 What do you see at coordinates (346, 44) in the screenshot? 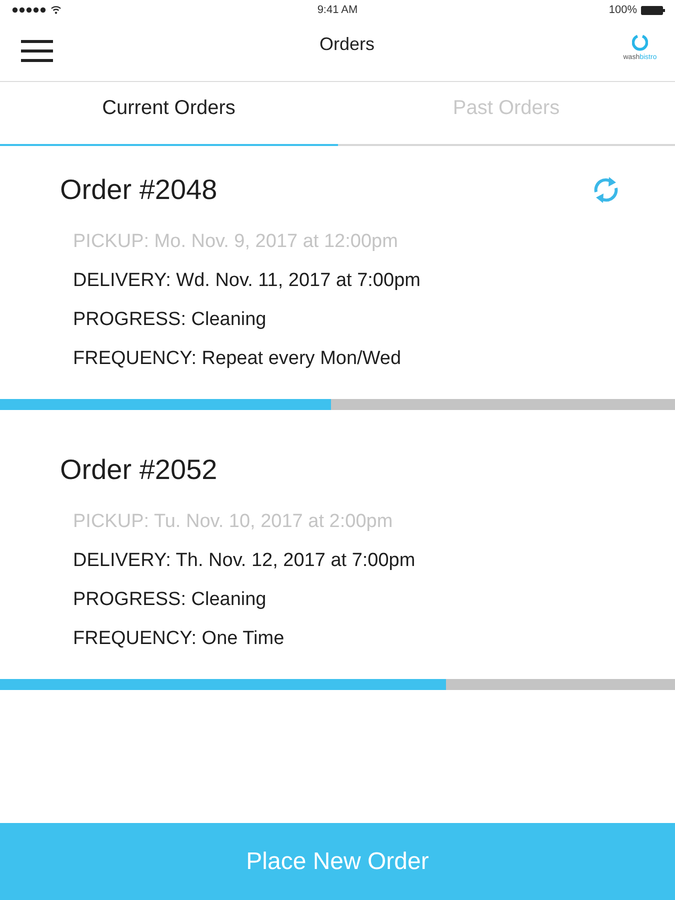
I see `nav-title: Orders` at bounding box center [346, 44].